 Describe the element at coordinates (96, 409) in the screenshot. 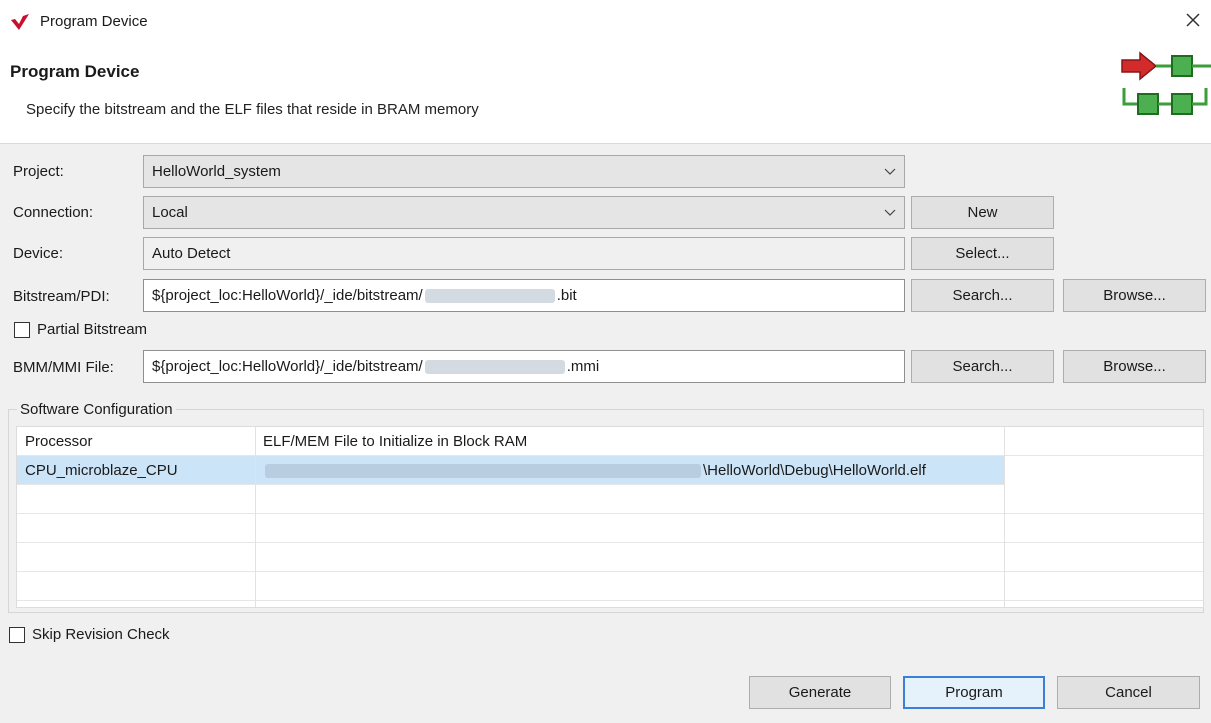

I see `software-configuration-label: Software Configuration` at that location.